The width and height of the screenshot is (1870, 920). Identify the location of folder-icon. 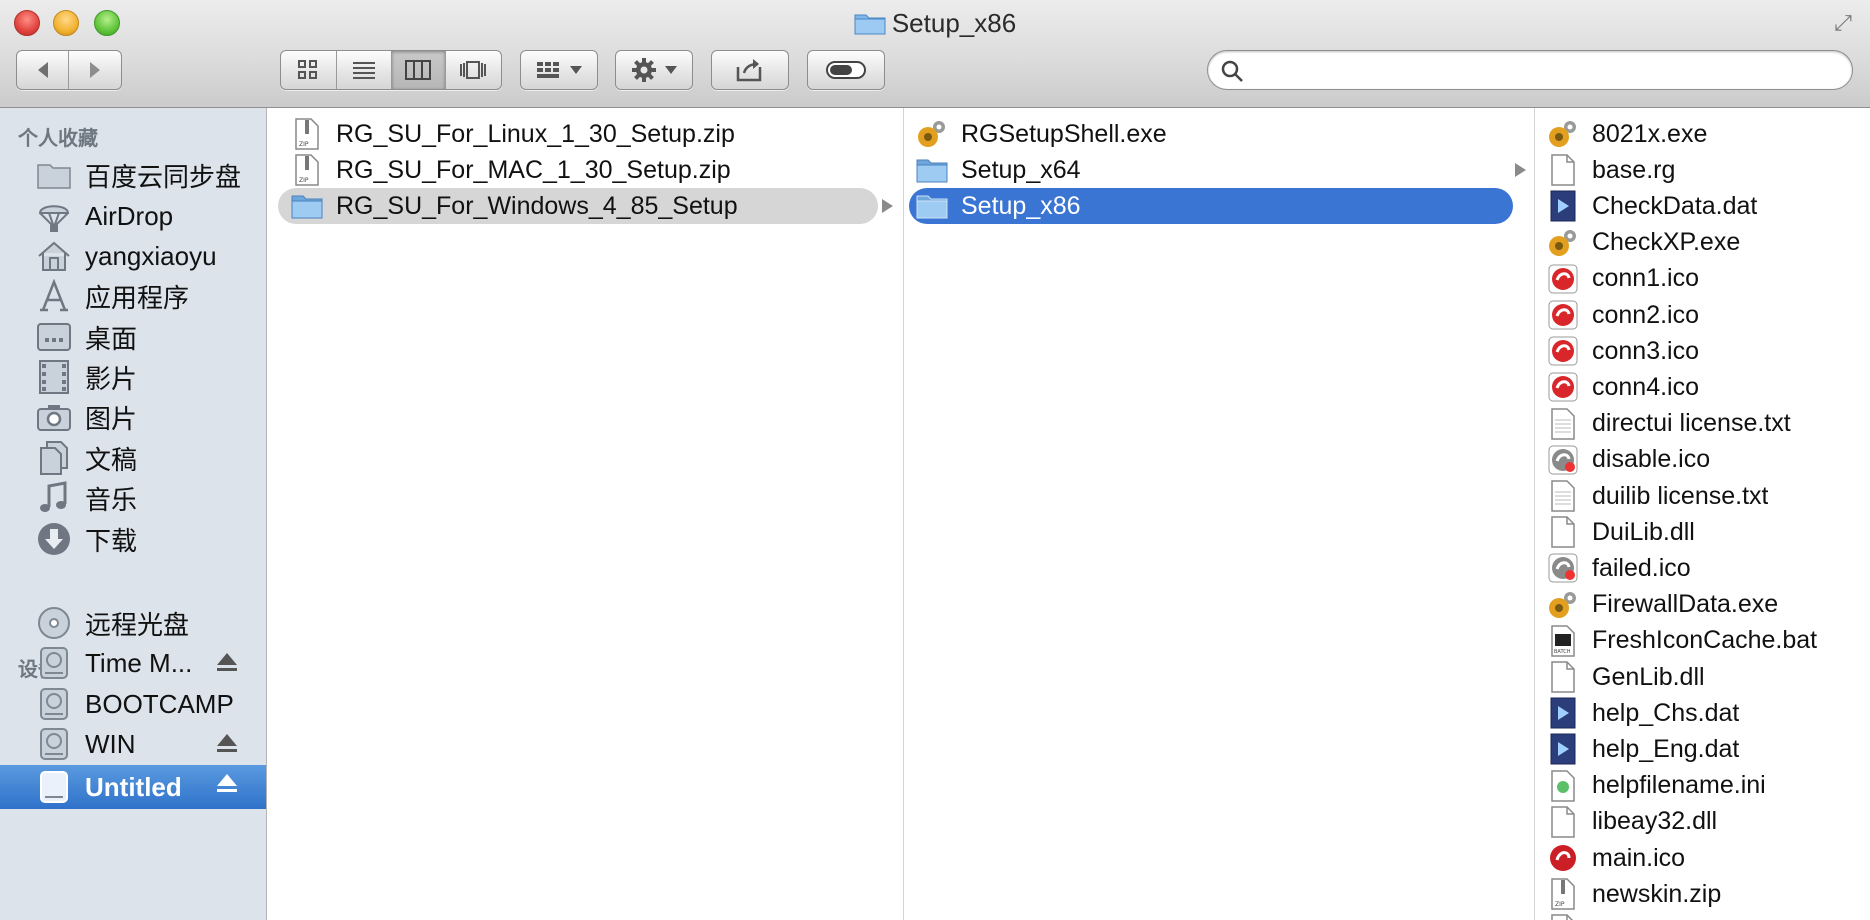
(307, 206).